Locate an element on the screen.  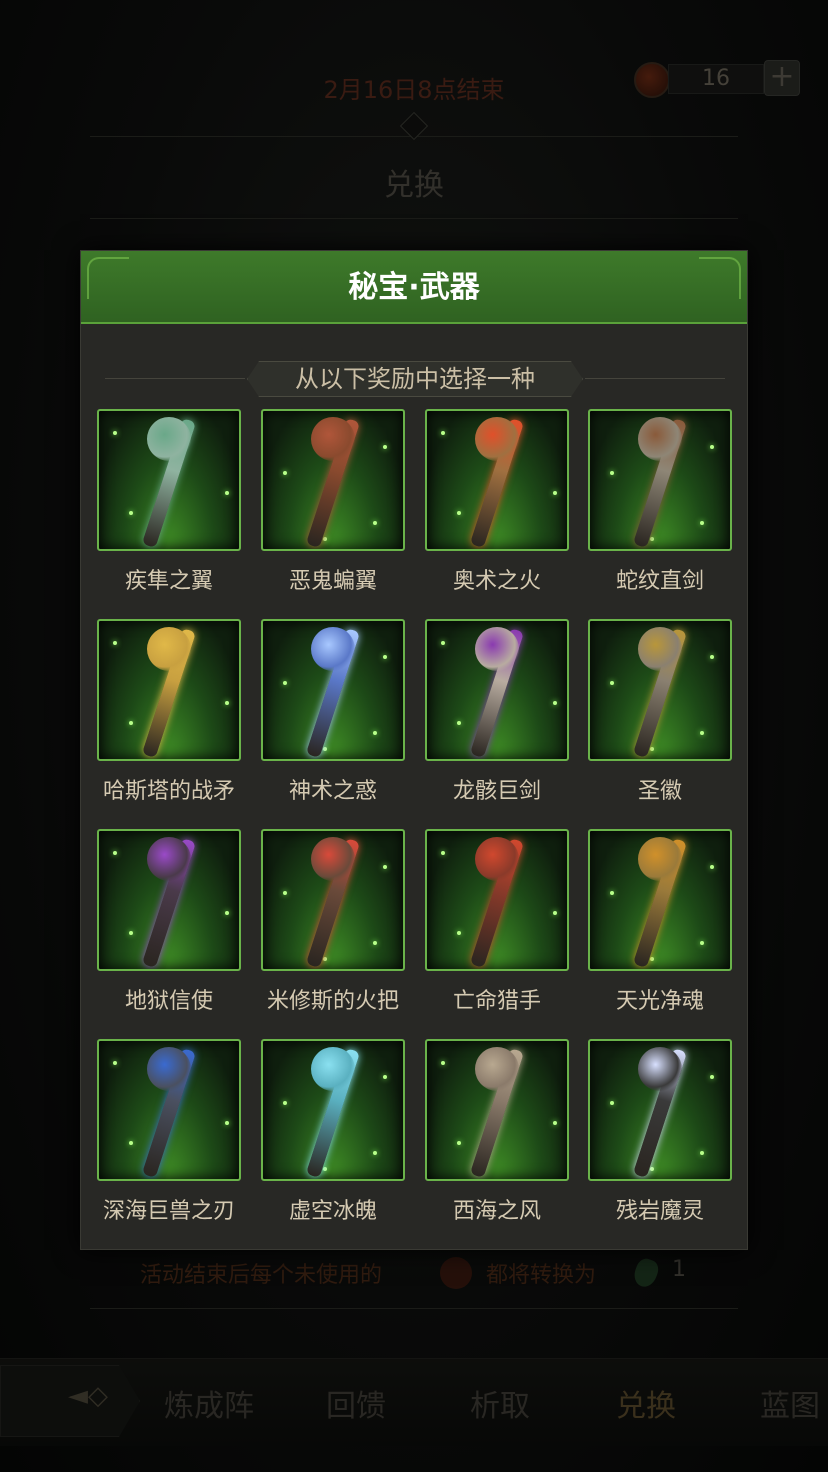
reward-item-name: 神术之惑 is located at coordinates (332, 791).